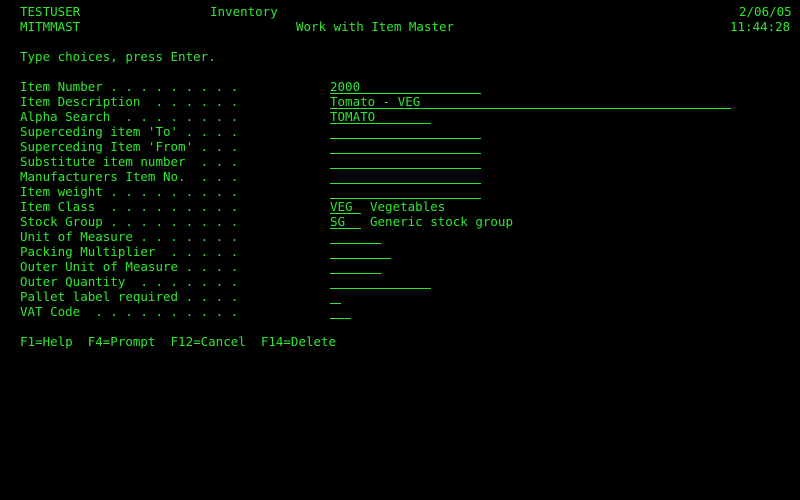  What do you see at coordinates (50, 26) in the screenshot?
I see `program-name: MITMMAST` at bounding box center [50, 26].